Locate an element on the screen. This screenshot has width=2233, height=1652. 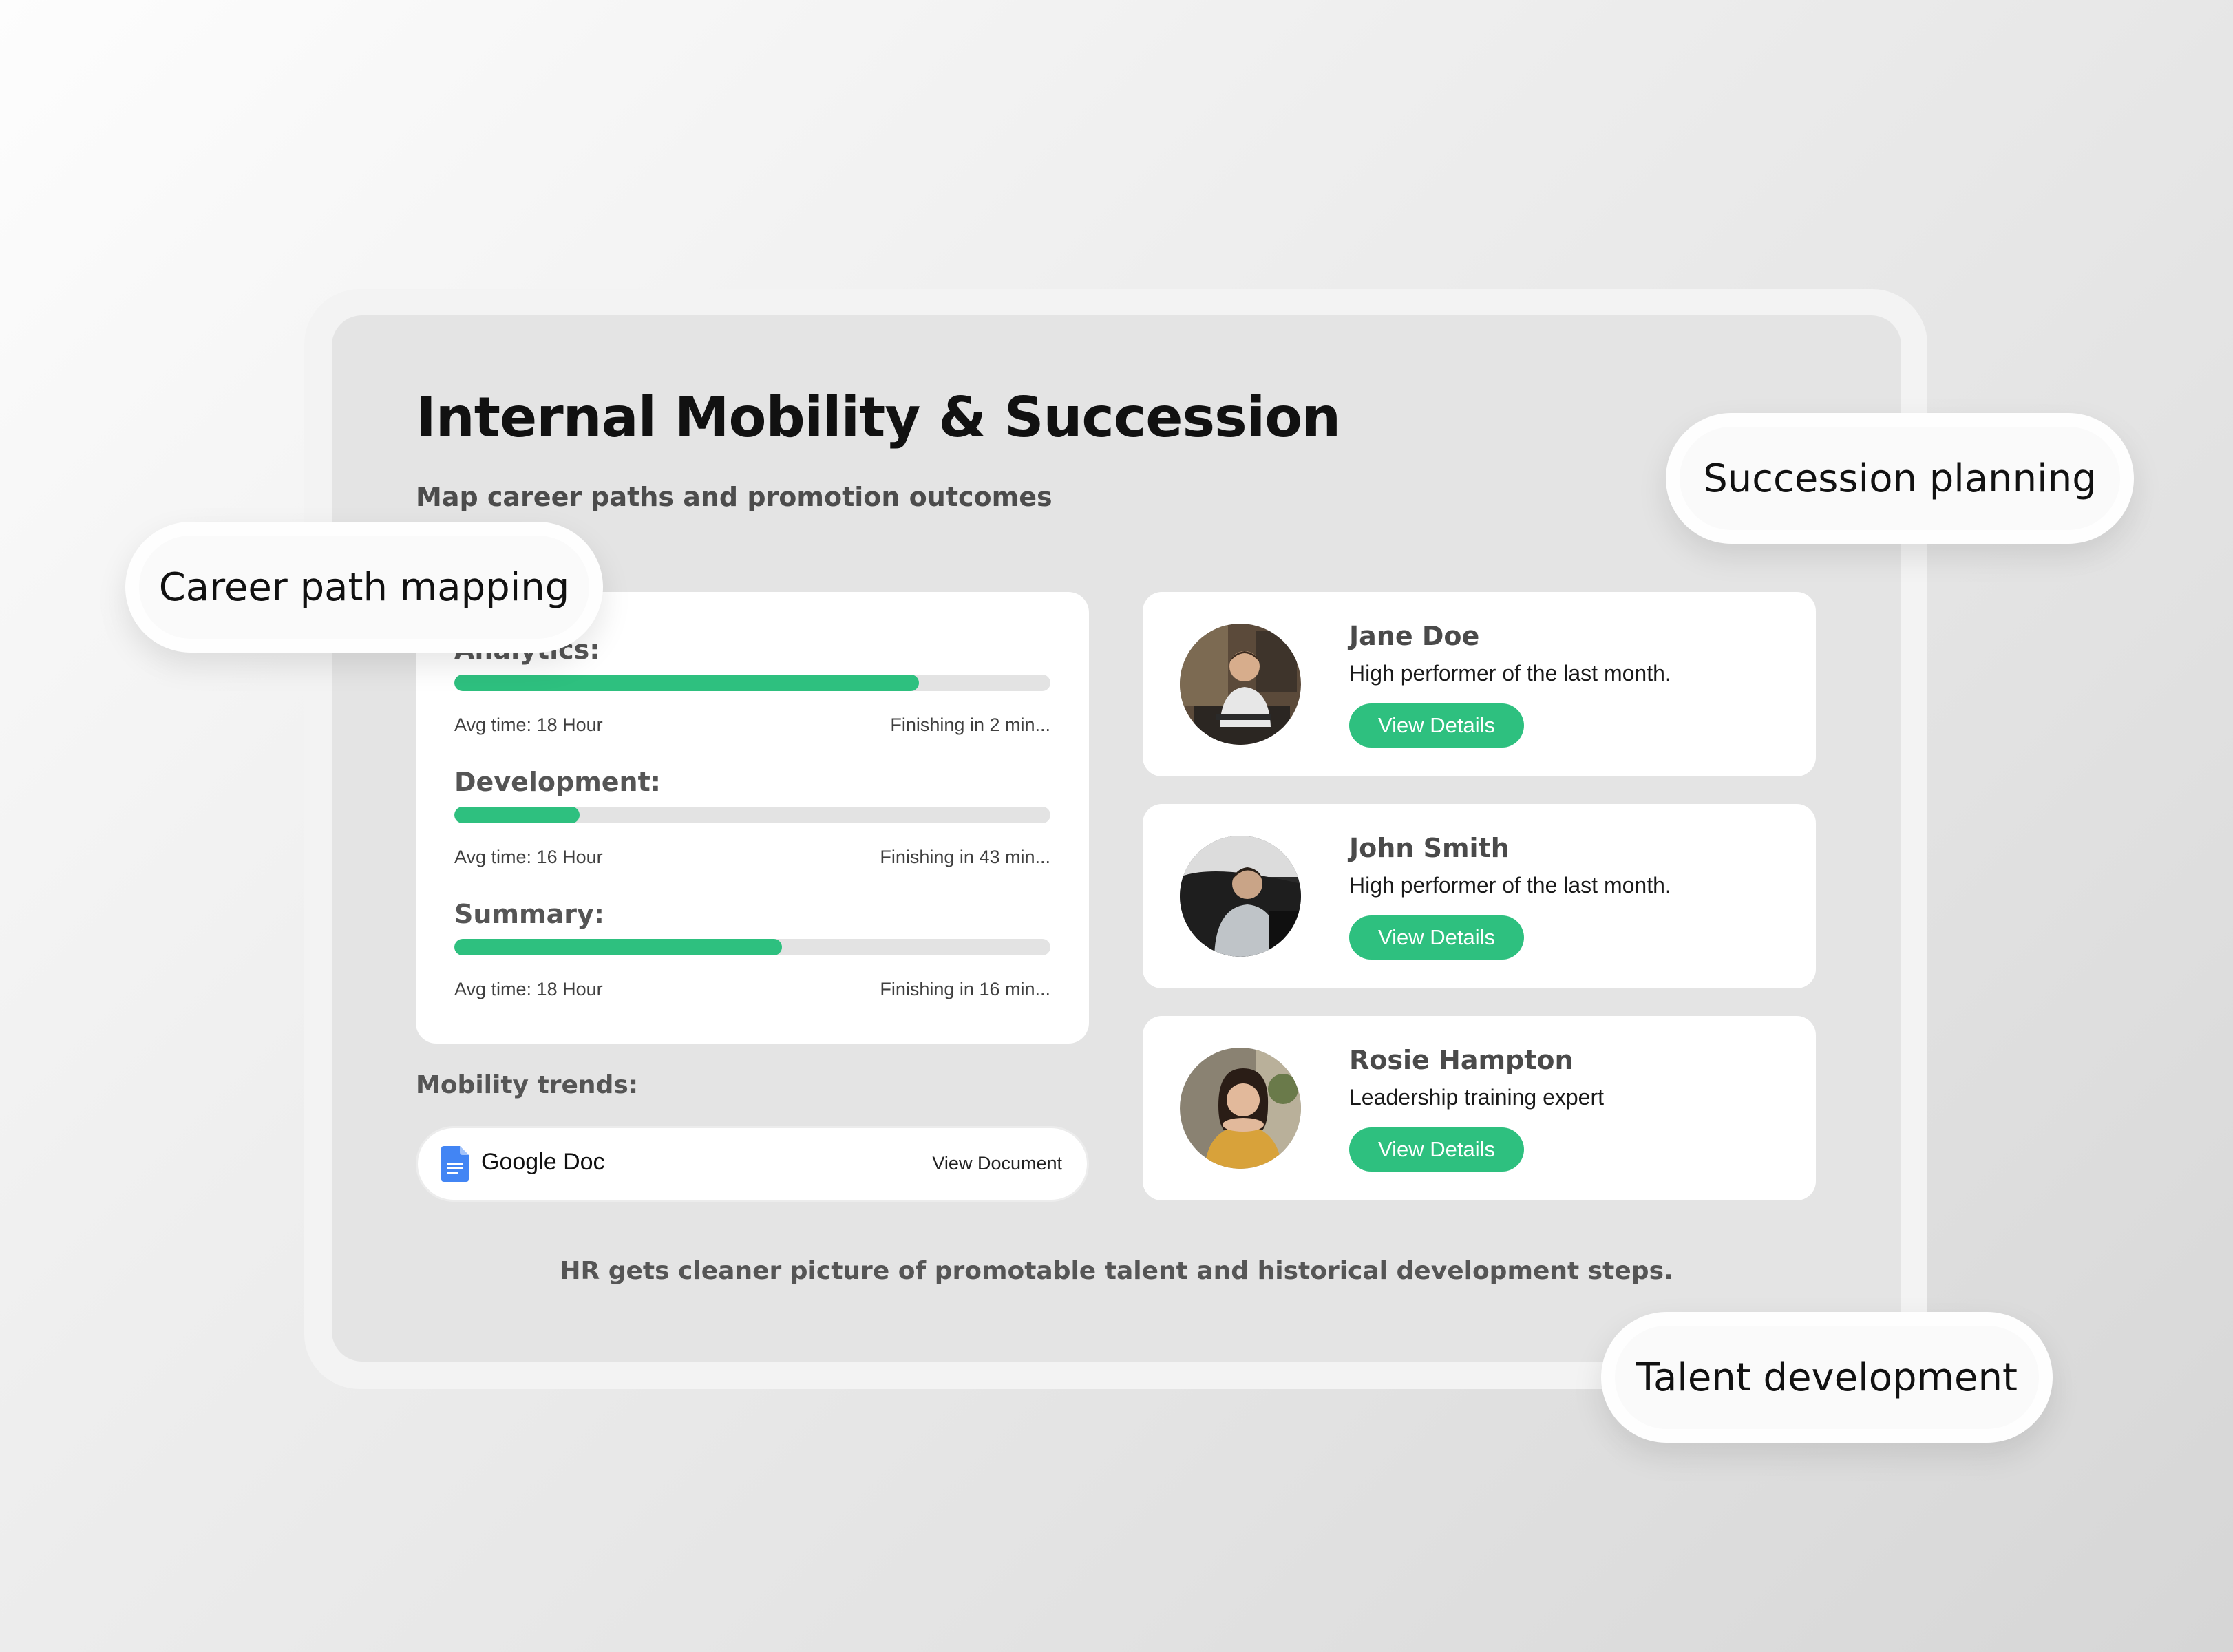
mobility-trends-label: Mobility trends: is located at coordinates (527, 1085).